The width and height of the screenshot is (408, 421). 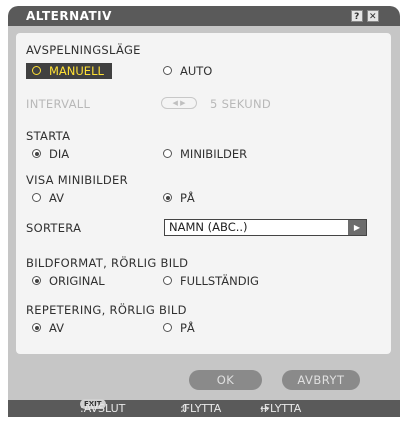 What do you see at coordinates (54, 228) in the screenshot?
I see `sort-label: SORTERA` at bounding box center [54, 228].